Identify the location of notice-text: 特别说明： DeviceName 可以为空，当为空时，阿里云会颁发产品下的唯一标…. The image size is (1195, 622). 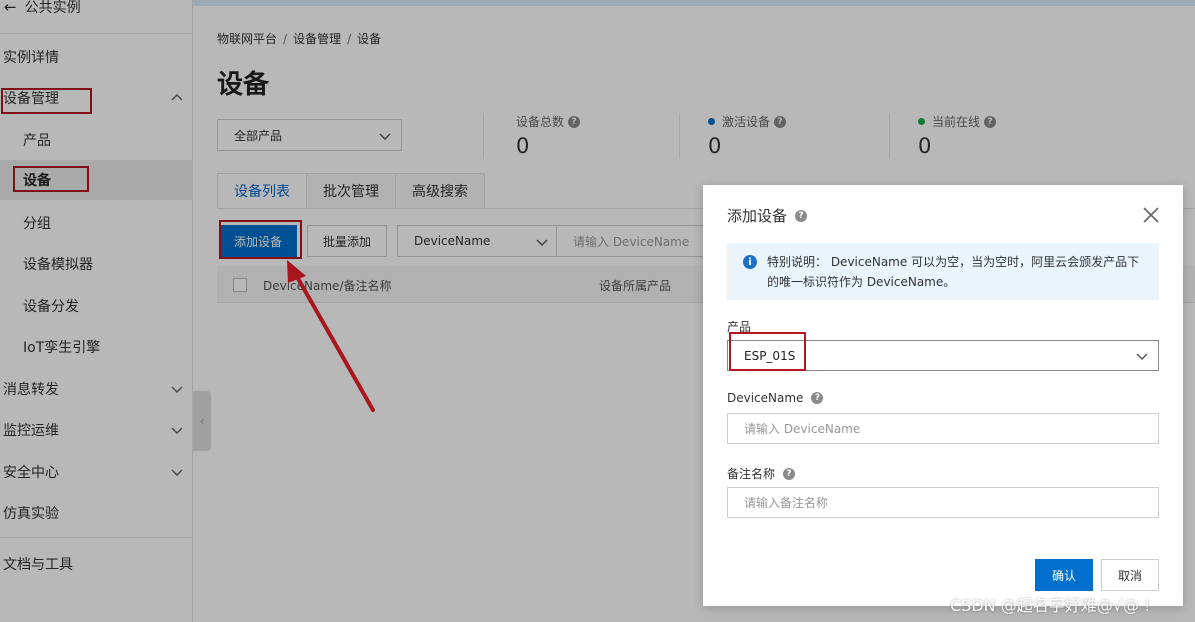
(953, 272).